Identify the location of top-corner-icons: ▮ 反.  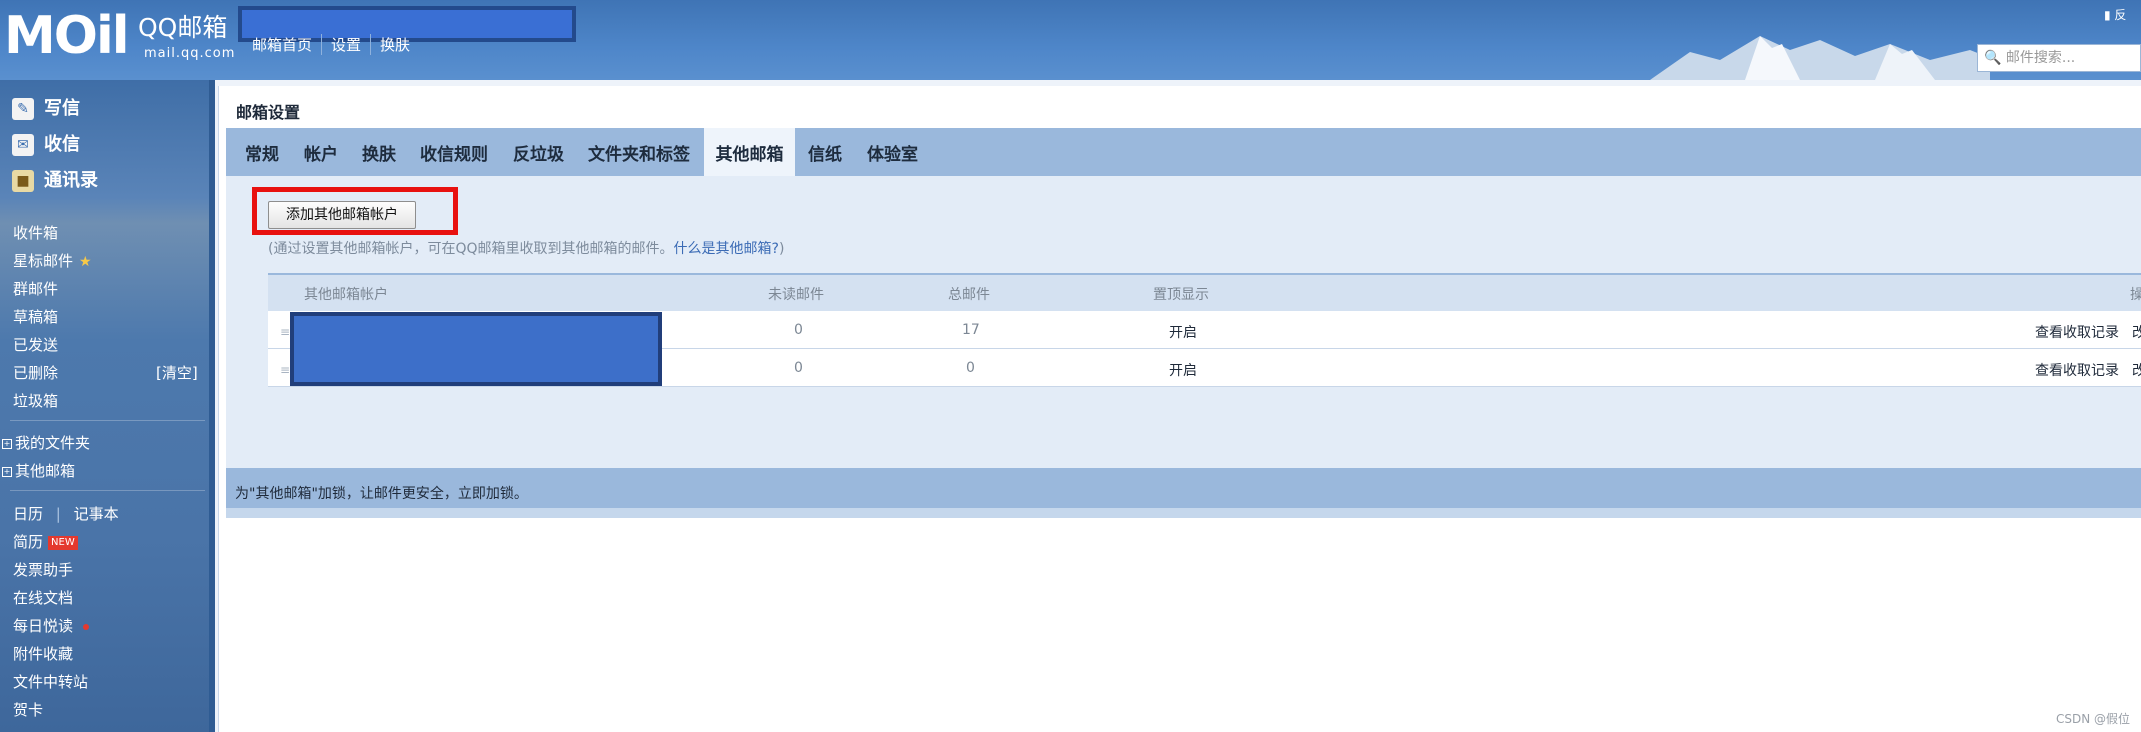
(2115, 14).